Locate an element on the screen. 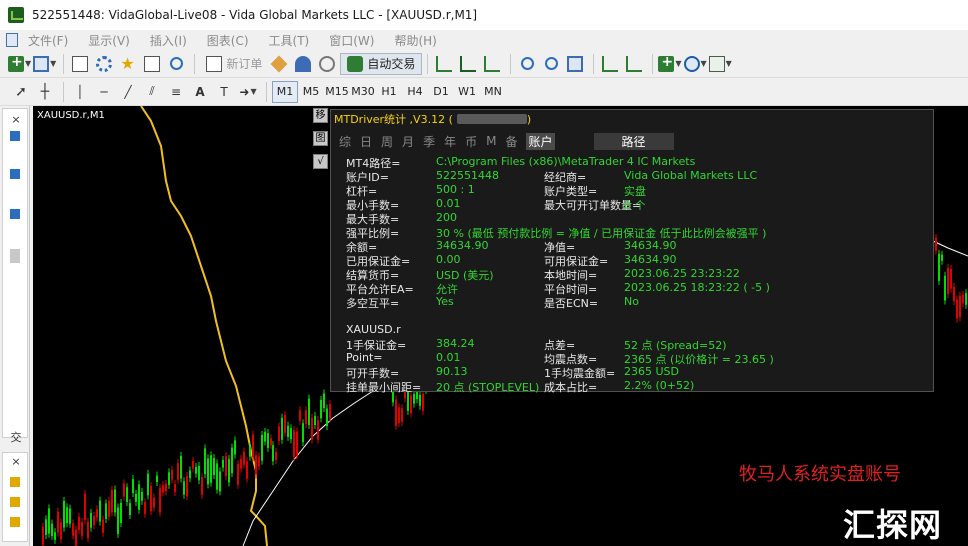  text-label-button: T is located at coordinates (224, 92).